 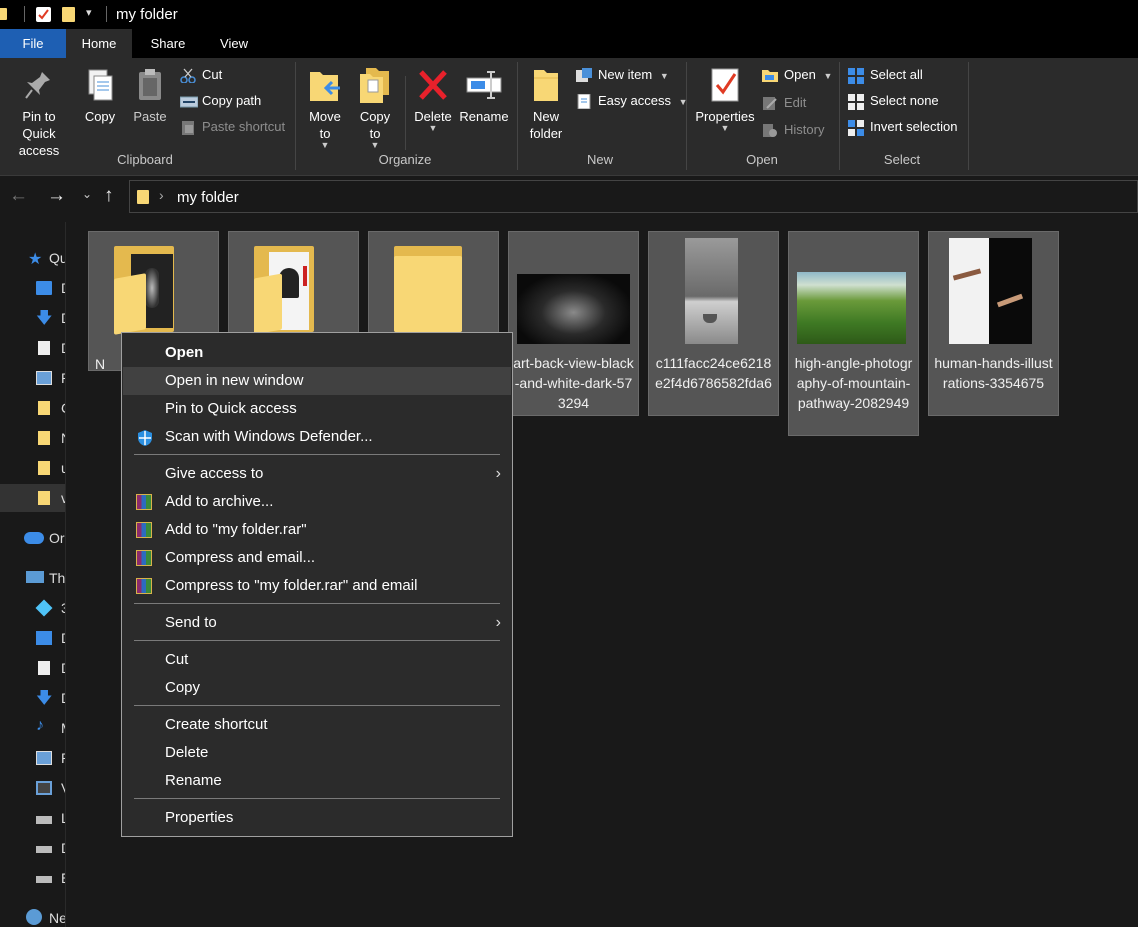 I want to click on menu-item-open-in-new-window: Open in new window, so click(x=317, y=381).